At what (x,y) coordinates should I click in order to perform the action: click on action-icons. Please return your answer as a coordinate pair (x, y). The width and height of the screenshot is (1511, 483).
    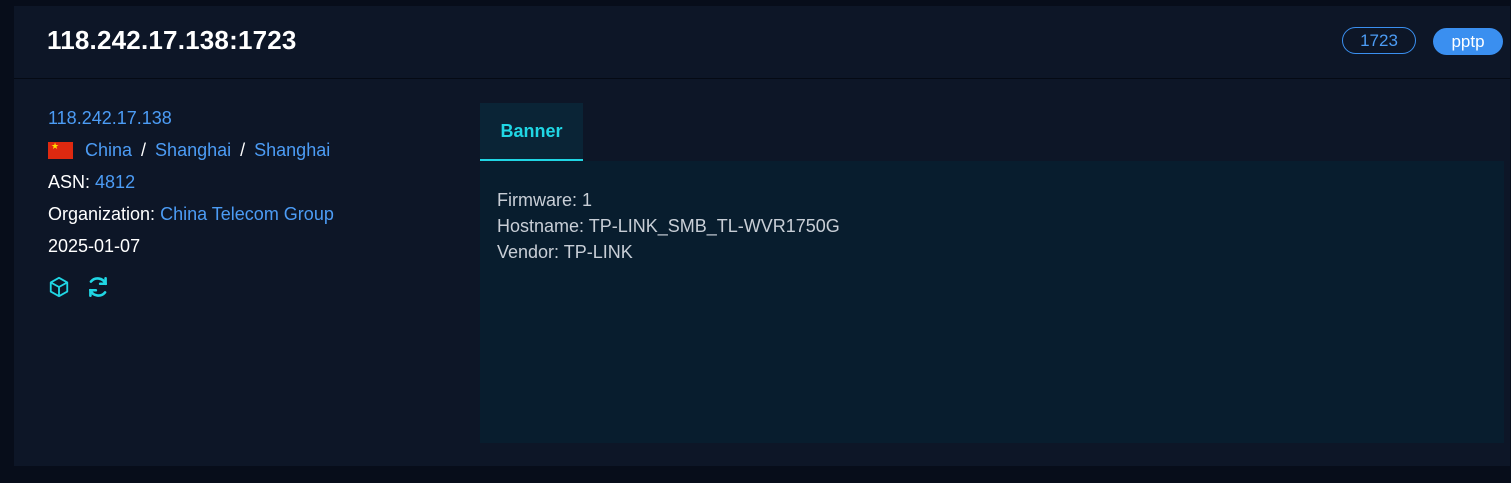
    Looking at the image, I should click on (191, 287).